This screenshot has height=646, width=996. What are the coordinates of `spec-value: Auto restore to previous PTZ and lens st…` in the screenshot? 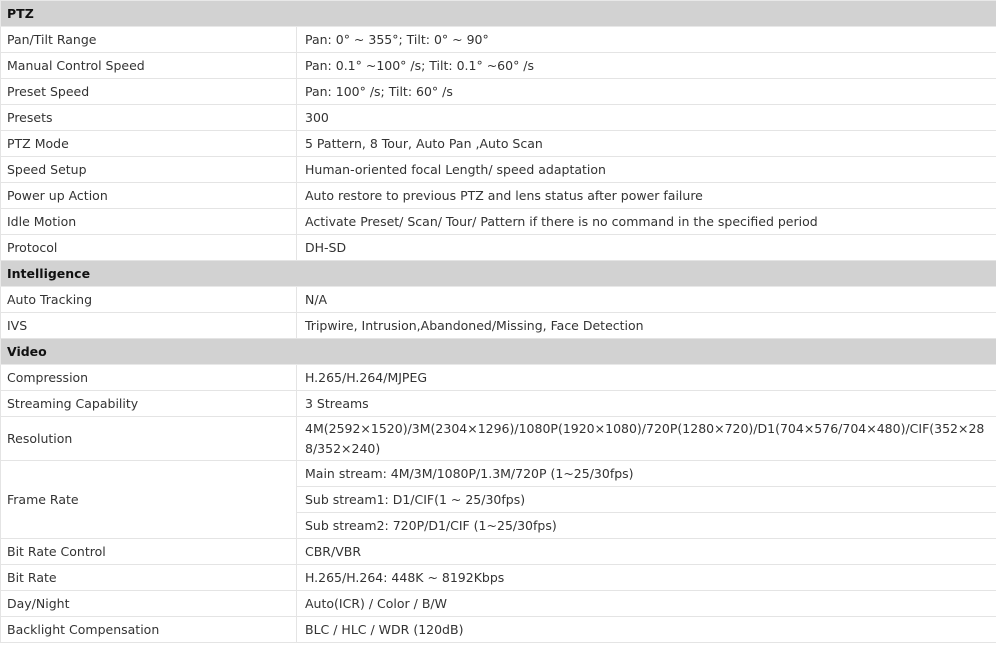 It's located at (645, 195).